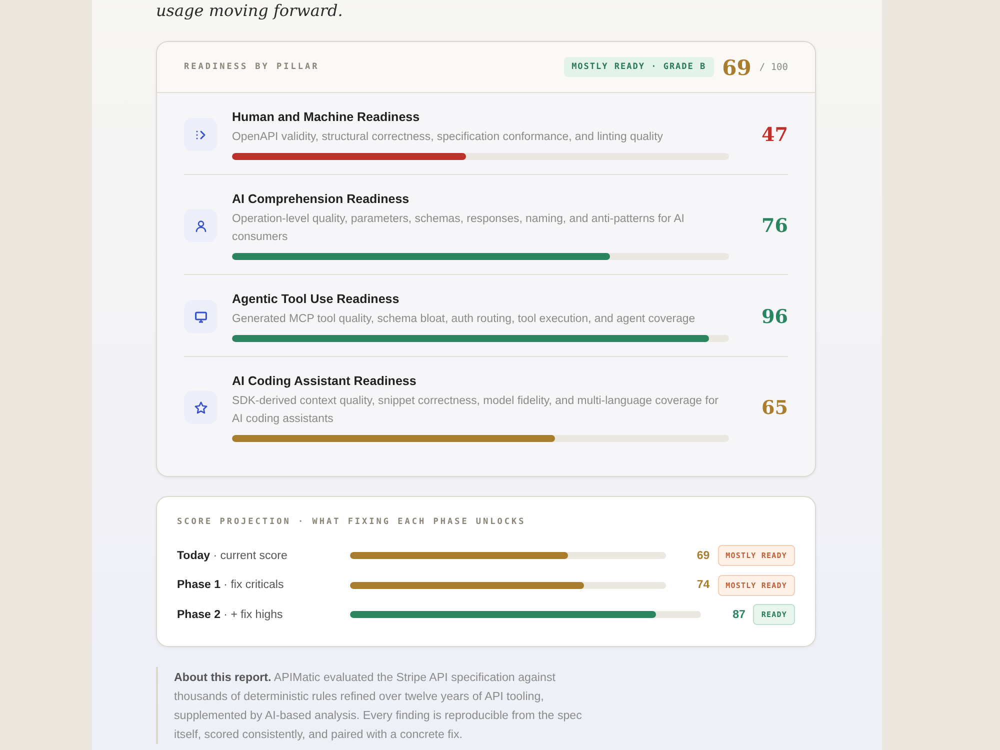 Image resolution: width=1000 pixels, height=750 pixels. What do you see at coordinates (476, 410) in the screenshot?
I see `pillar-description: SDK-derived context quality, snippet correctness, model fidelity, and multi-language coverage for AI coding assistants` at bounding box center [476, 410].